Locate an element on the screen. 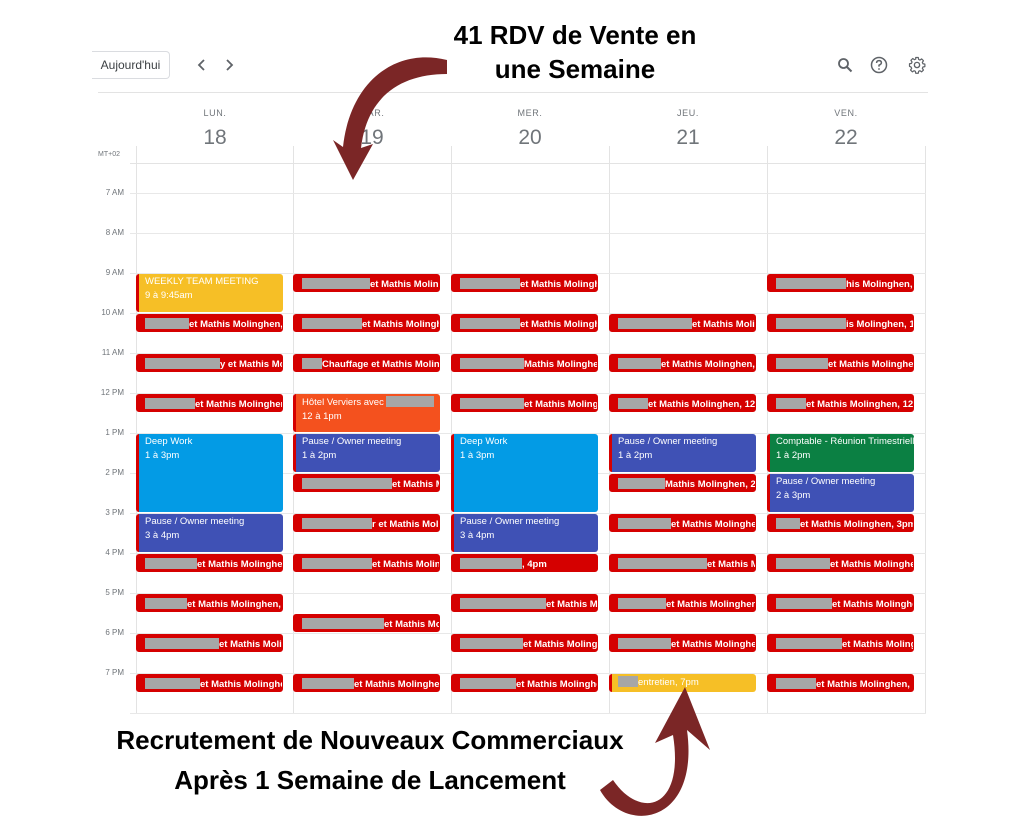  gear-icon is located at coordinates (917, 65).